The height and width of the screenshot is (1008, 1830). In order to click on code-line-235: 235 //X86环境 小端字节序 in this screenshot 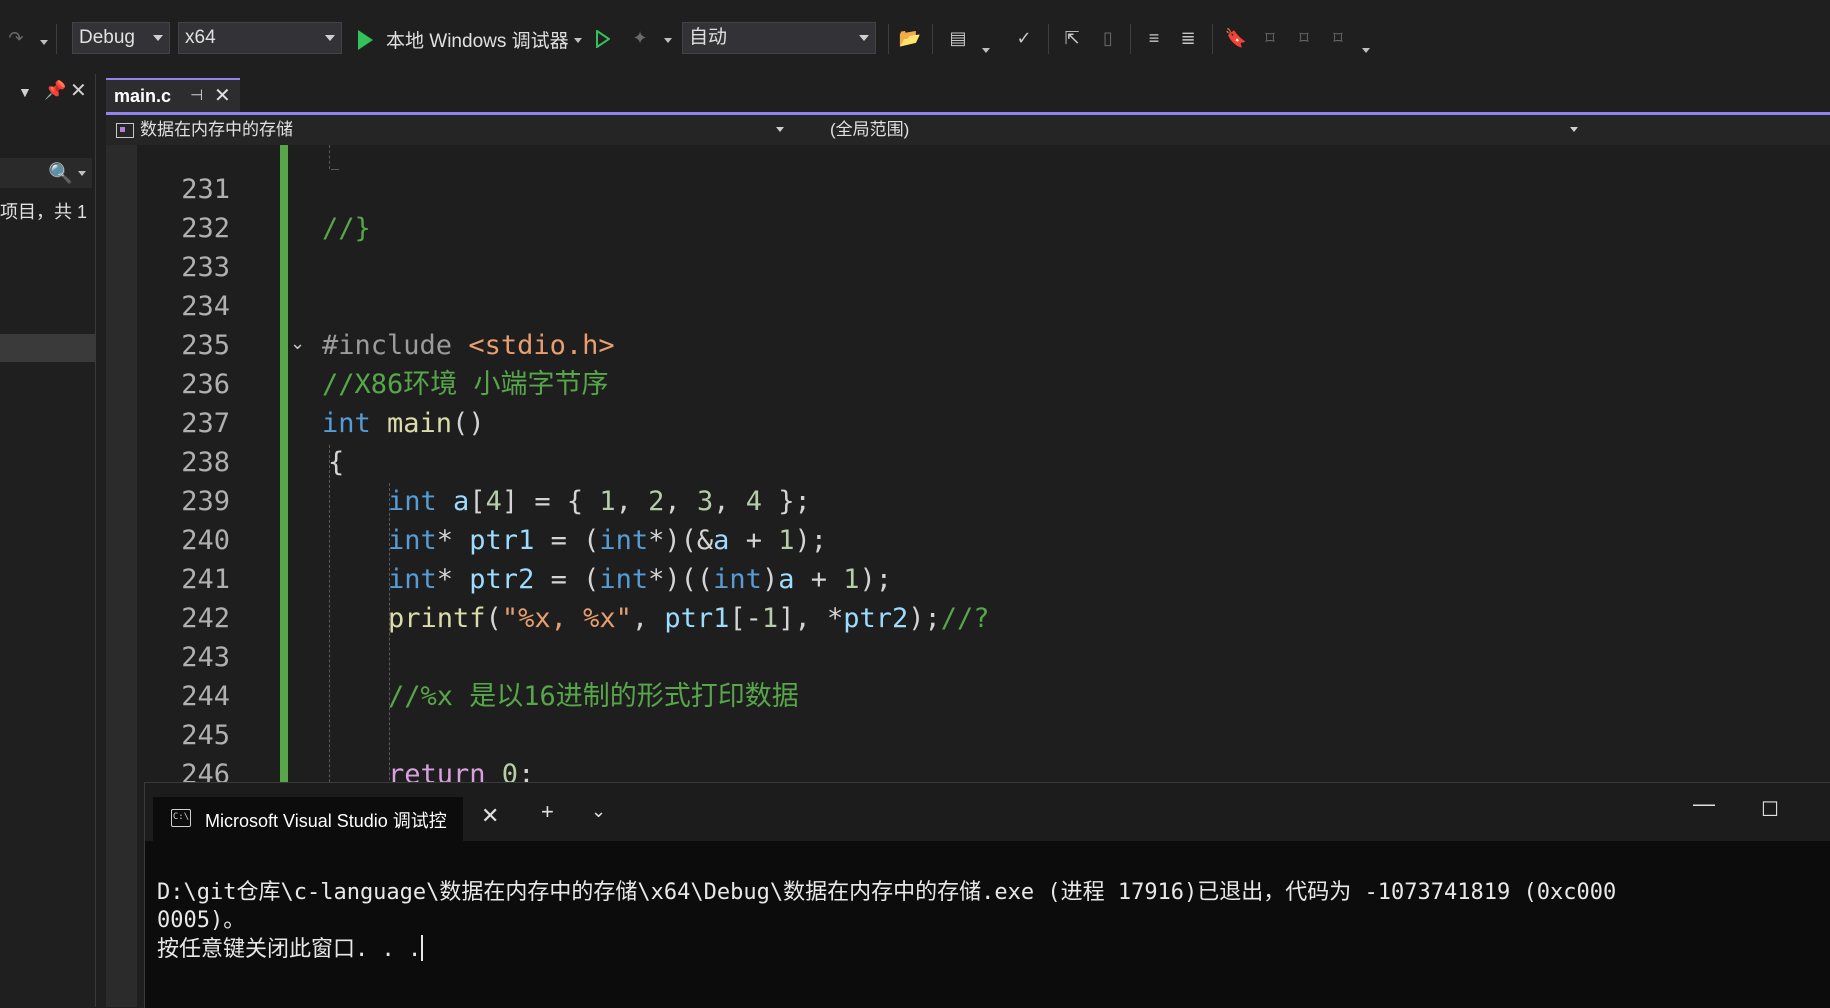, I will do `click(968, 343)`.